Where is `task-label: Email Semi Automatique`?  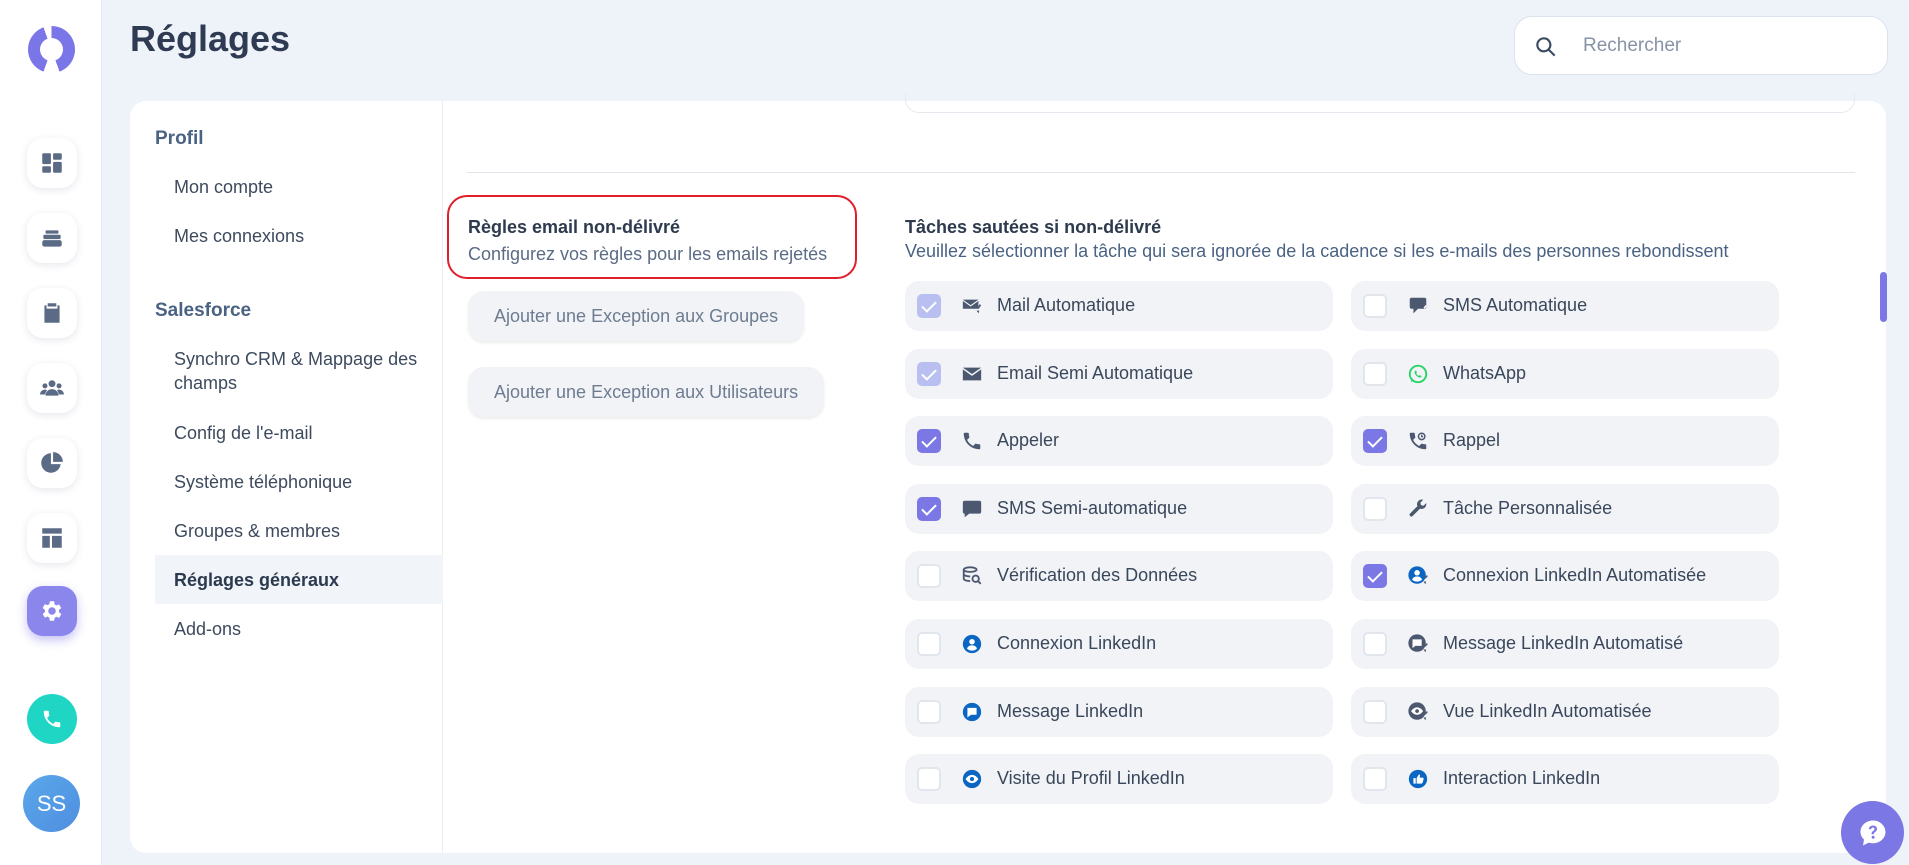
task-label: Email Semi Automatique is located at coordinates (1095, 373).